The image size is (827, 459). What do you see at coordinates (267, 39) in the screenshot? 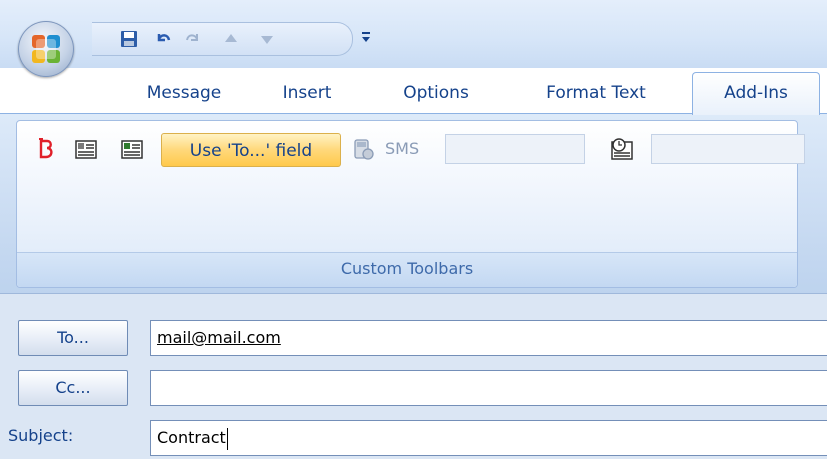
I see `next-item-icon` at bounding box center [267, 39].